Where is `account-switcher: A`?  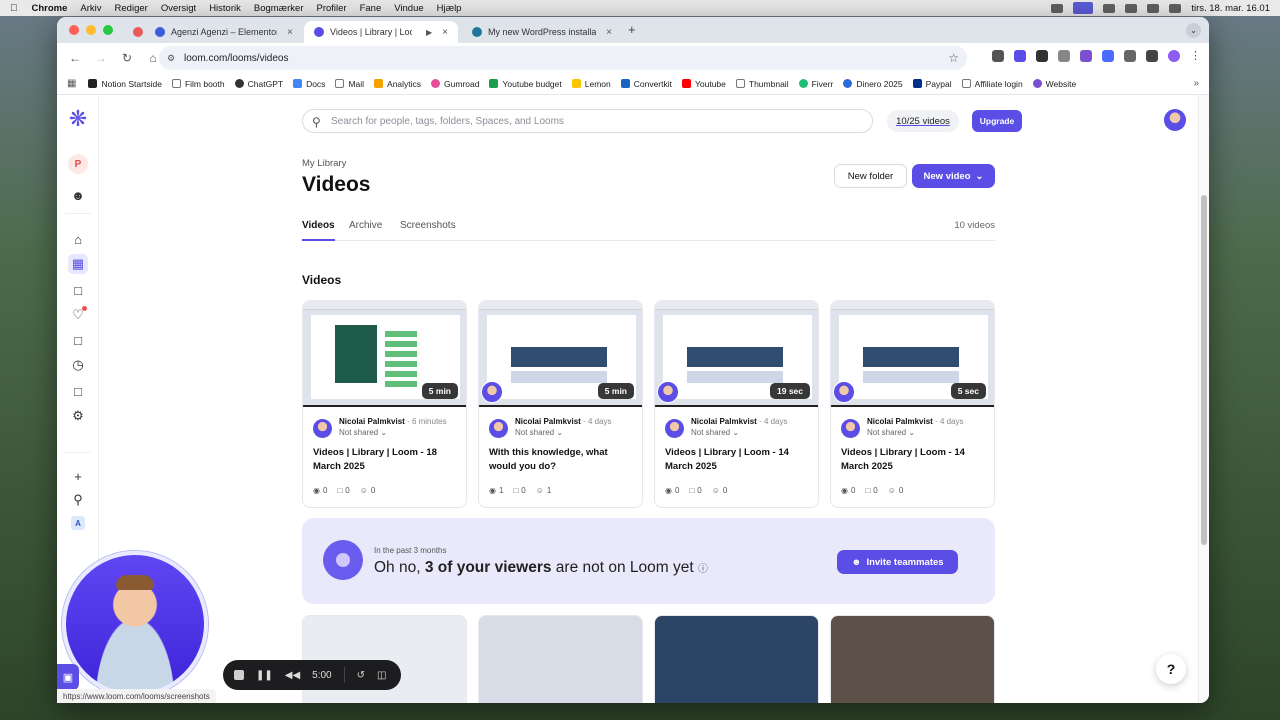
account-switcher: A is located at coordinates (78, 523).